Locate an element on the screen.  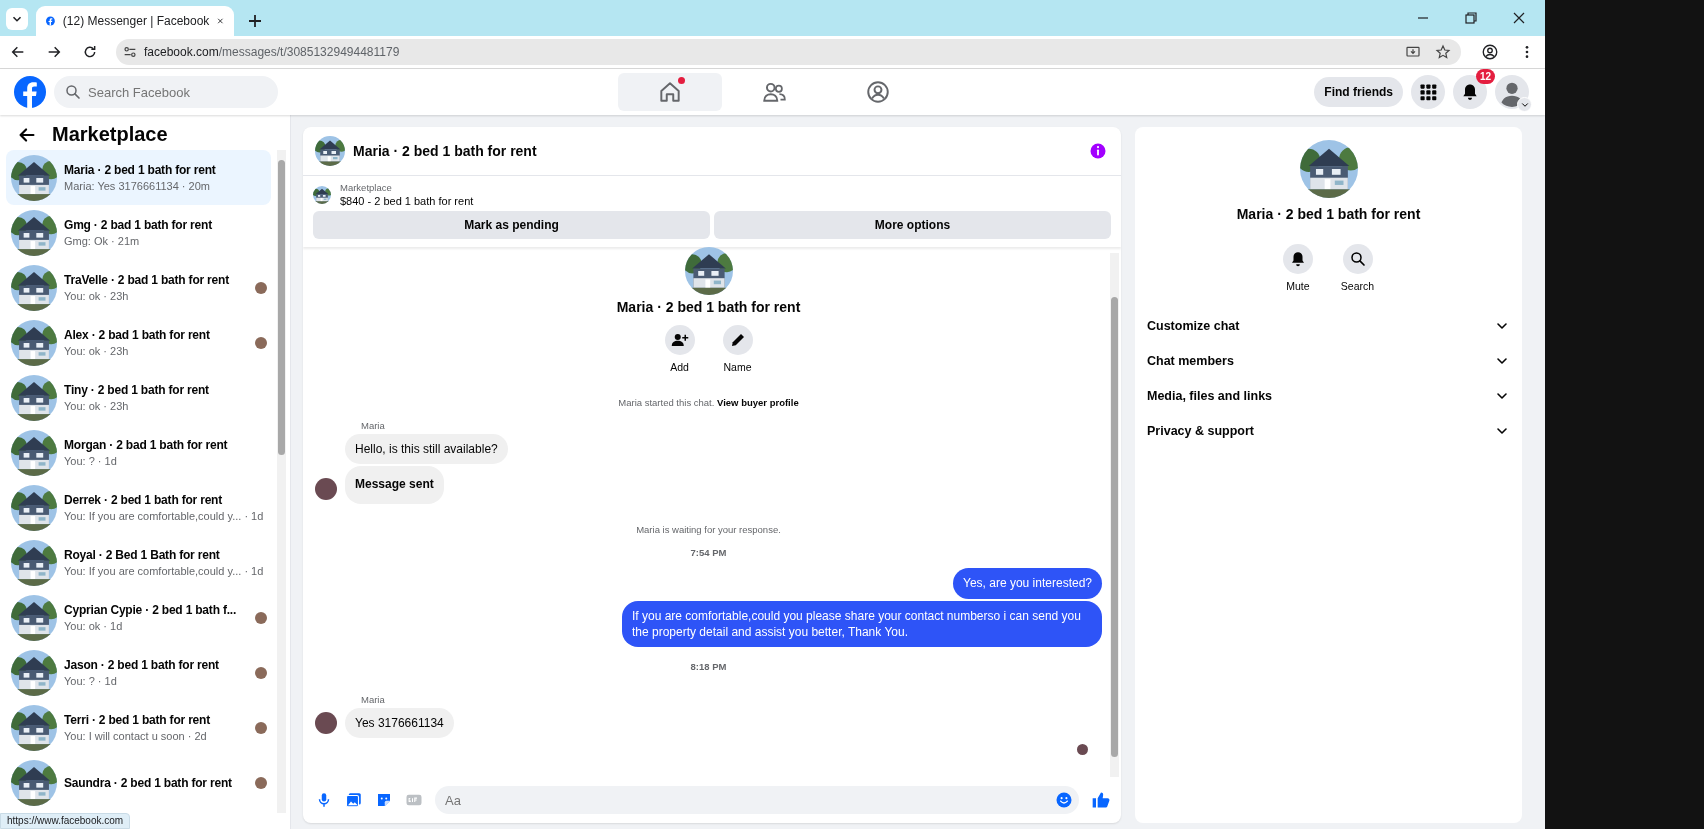
conversation-item: Jason · 2 bed 1 bath for rent You: ? · 1d is located at coordinates (138, 672).